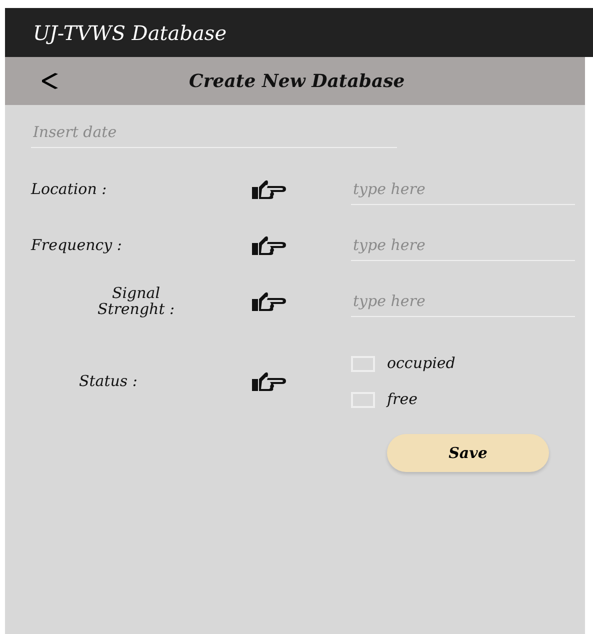 Image resolution: width=593 pixels, height=634 pixels. I want to click on page-title: Create New Database, so click(297, 81).